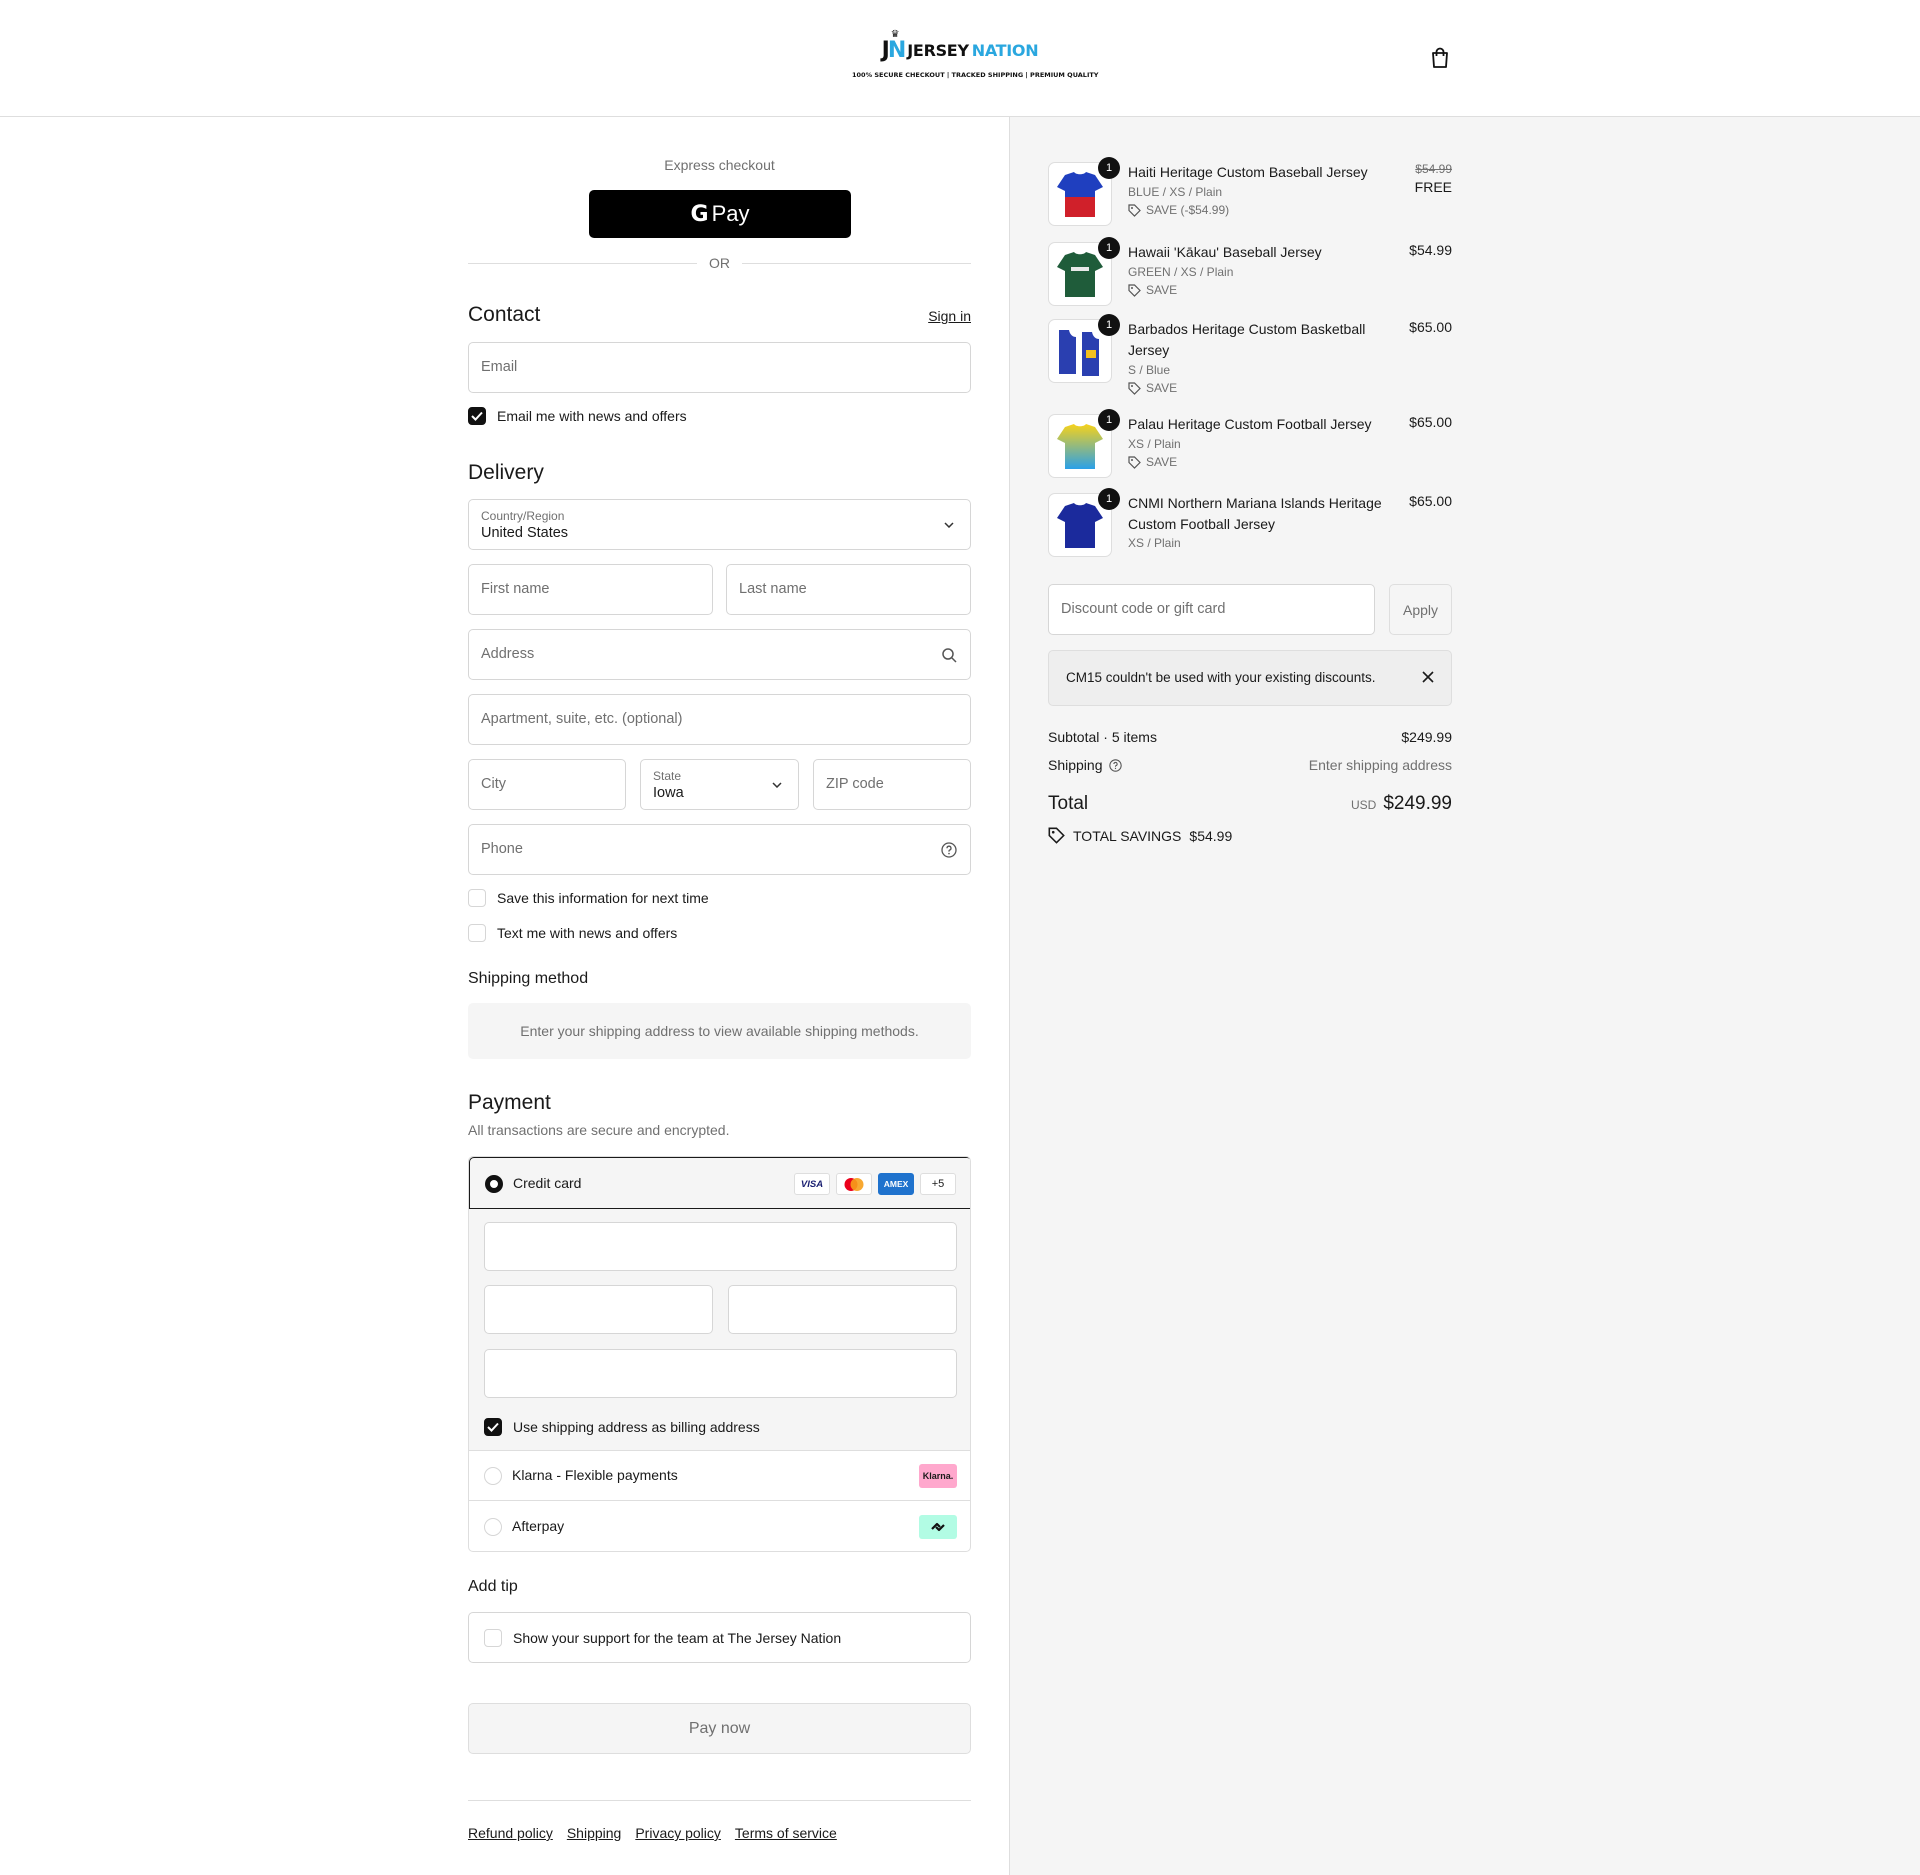 The width and height of the screenshot is (1920, 1875). What do you see at coordinates (720, 1246) in the screenshot?
I see `card-number-field` at bounding box center [720, 1246].